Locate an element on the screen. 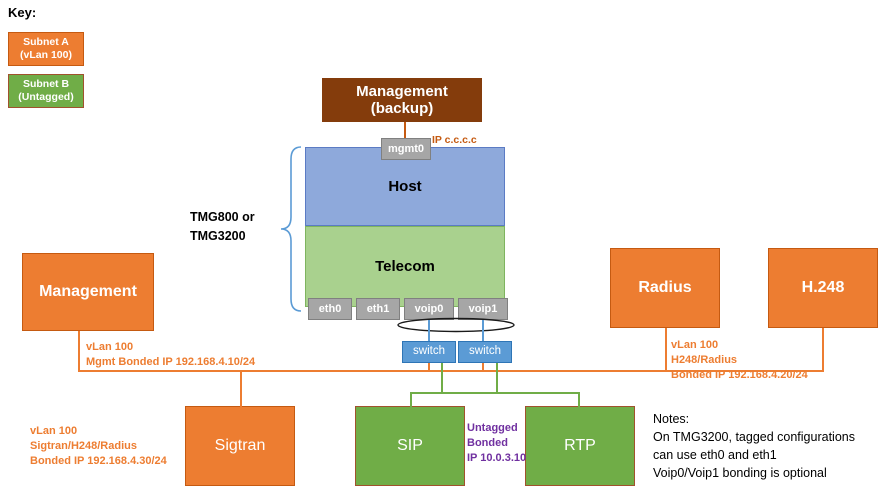 The image size is (883, 500). node-management-backup-line1: Management is located at coordinates (402, 91).